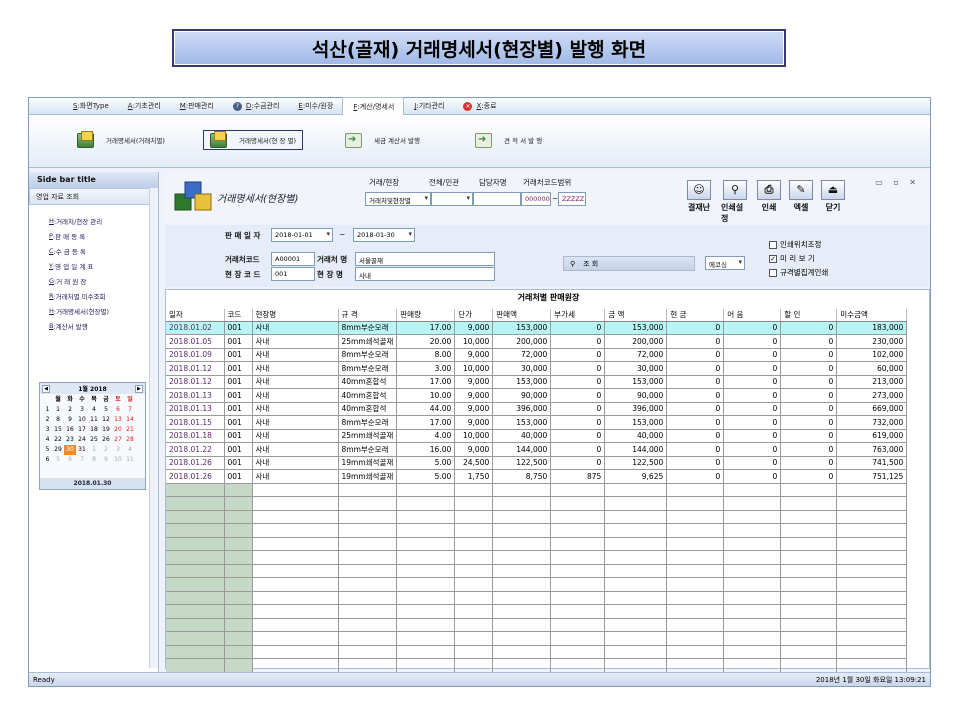  Describe the element at coordinates (58, 420) in the screenshot. I see `calendar-day: 8` at that location.